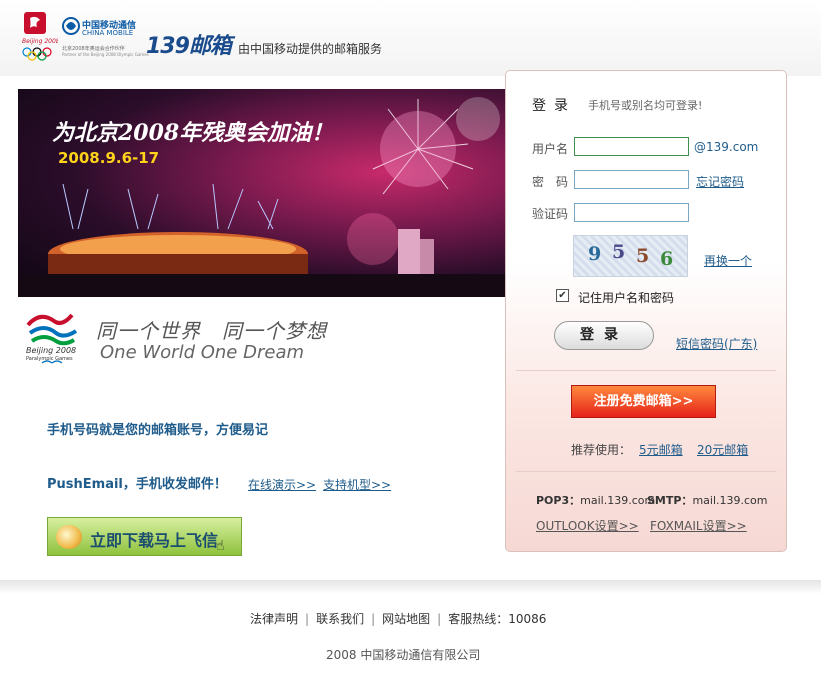  Describe the element at coordinates (631, 179) in the screenshot. I see `password-input` at that location.